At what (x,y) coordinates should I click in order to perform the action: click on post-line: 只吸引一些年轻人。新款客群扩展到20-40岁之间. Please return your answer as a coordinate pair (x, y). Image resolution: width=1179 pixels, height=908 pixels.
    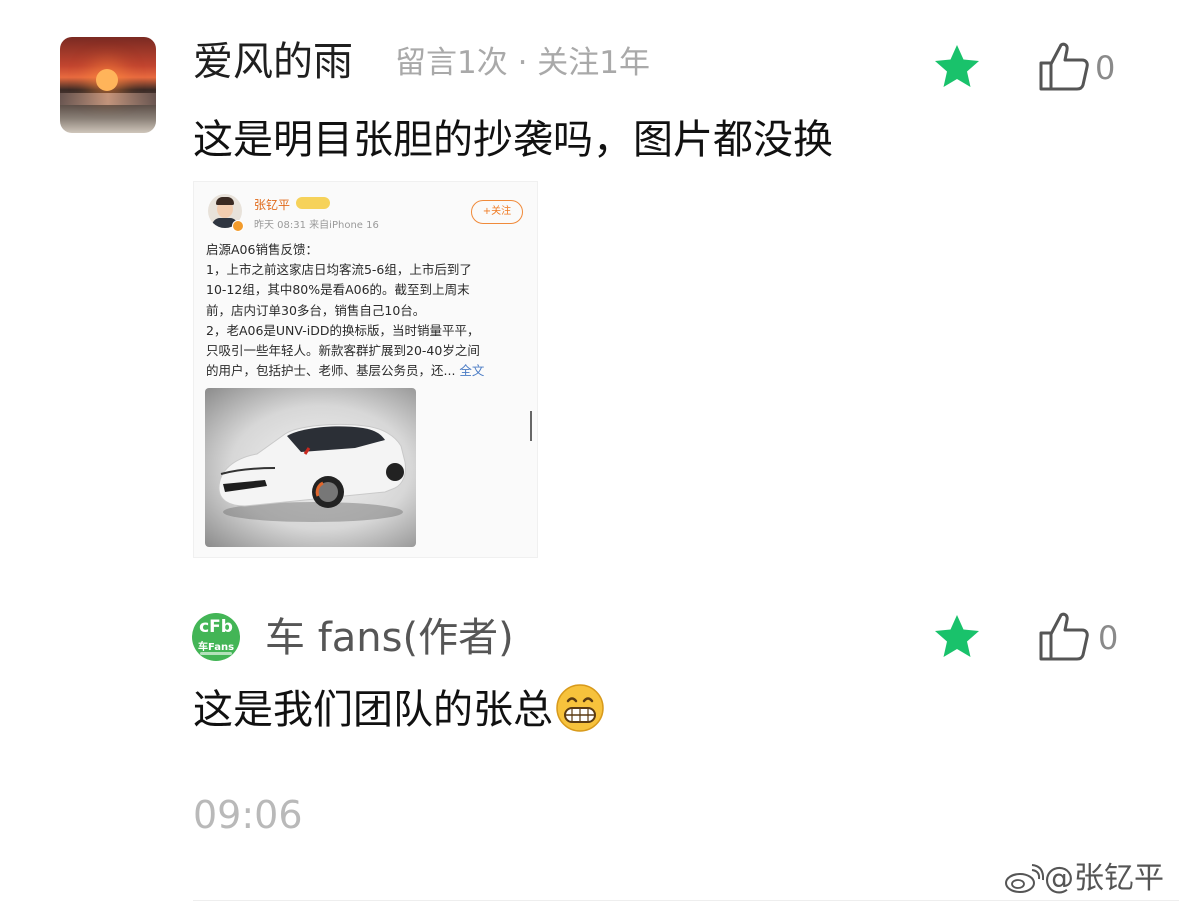
    Looking at the image, I should click on (343, 351).